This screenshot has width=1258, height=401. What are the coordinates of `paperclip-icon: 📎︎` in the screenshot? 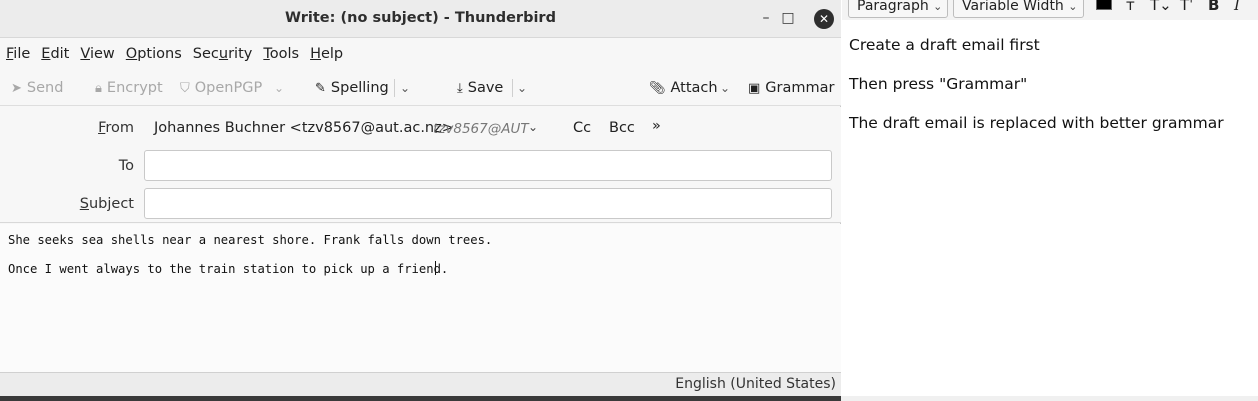 It's located at (657, 88).